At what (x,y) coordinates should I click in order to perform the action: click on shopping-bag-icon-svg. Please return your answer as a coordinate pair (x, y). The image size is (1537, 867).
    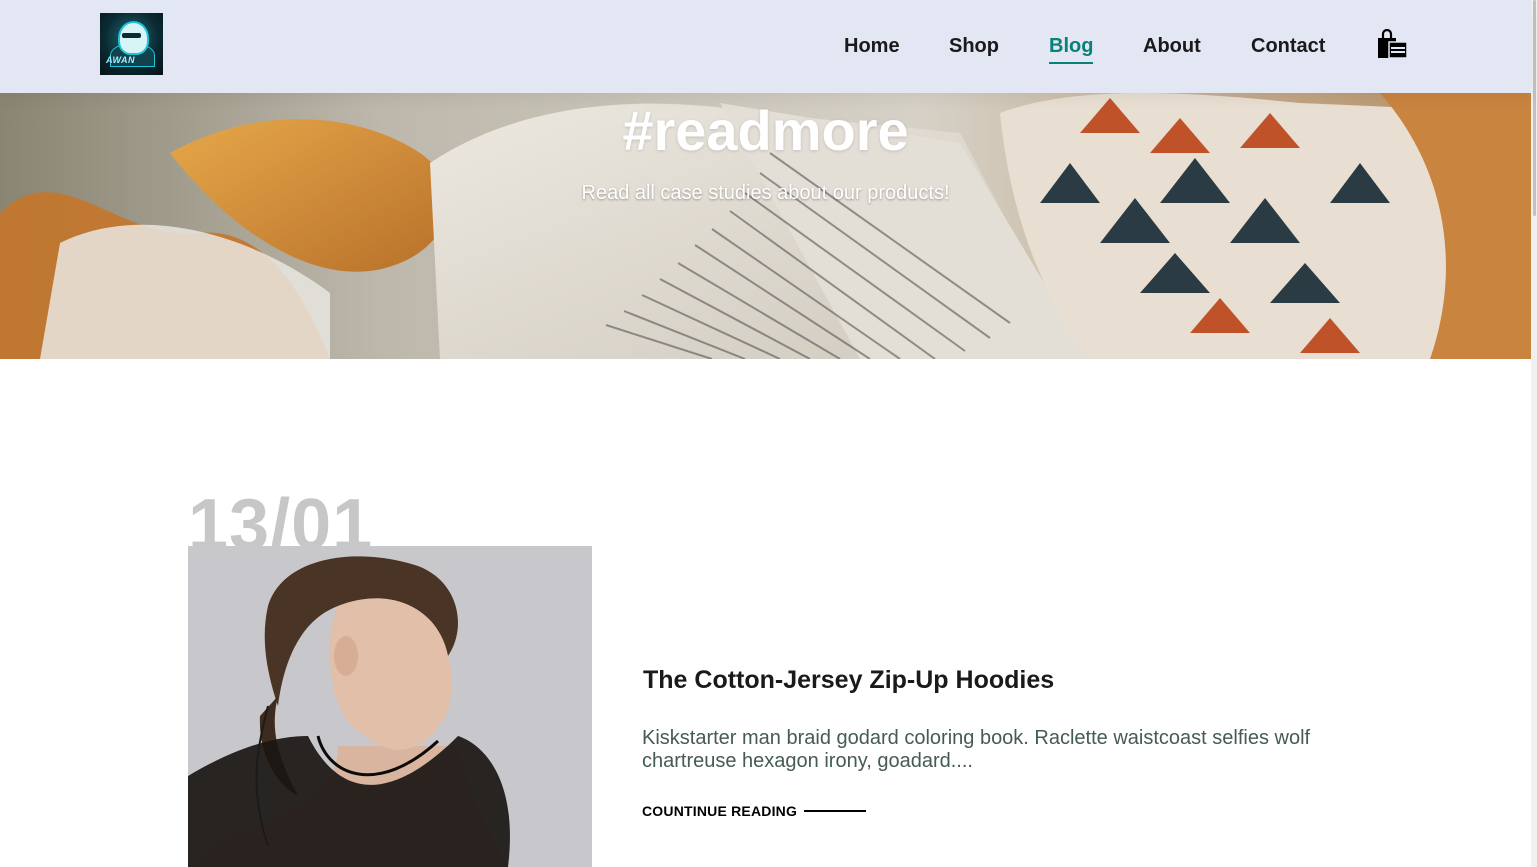
    Looking at the image, I should click on (1393, 43).